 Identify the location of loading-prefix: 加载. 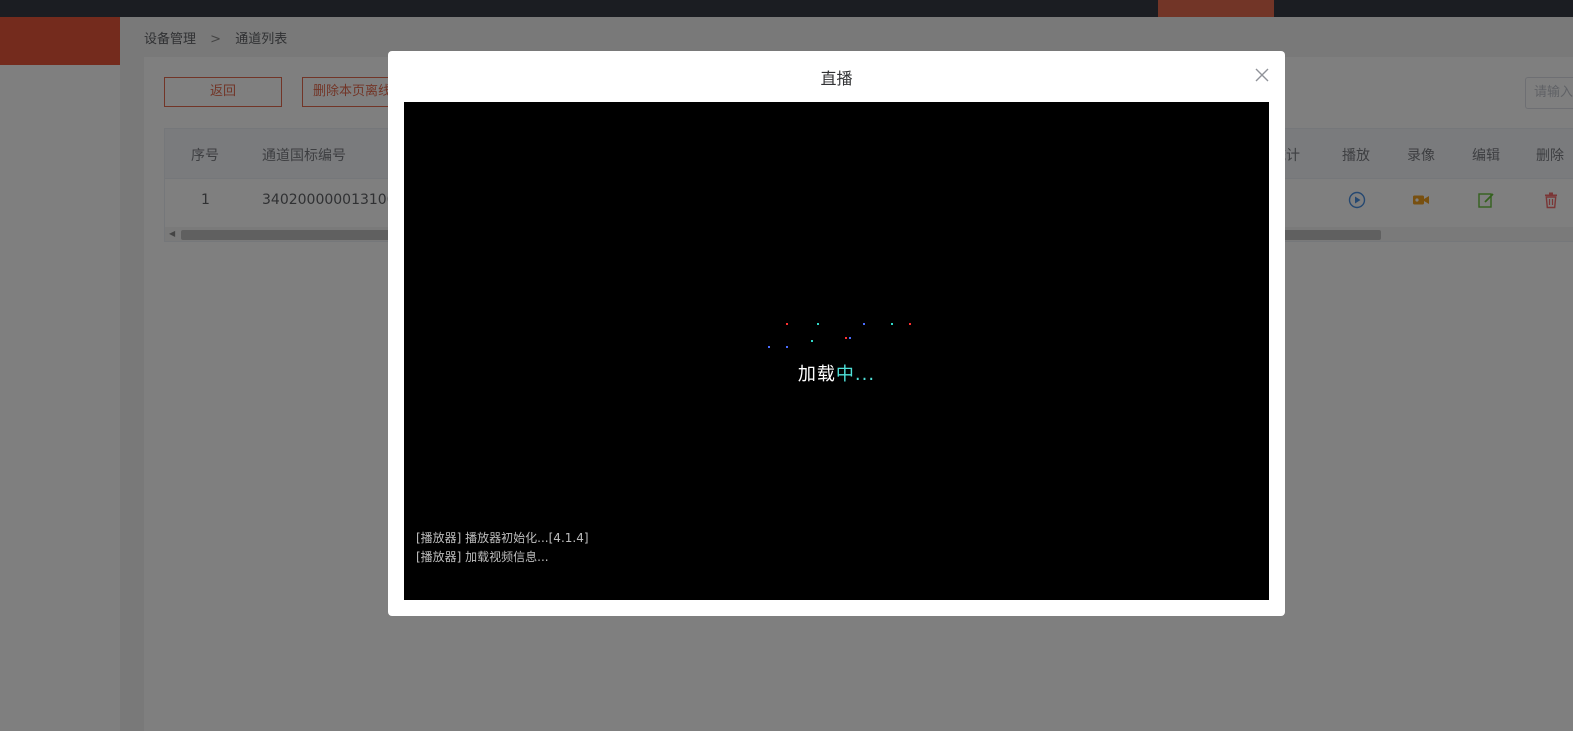
(816, 374).